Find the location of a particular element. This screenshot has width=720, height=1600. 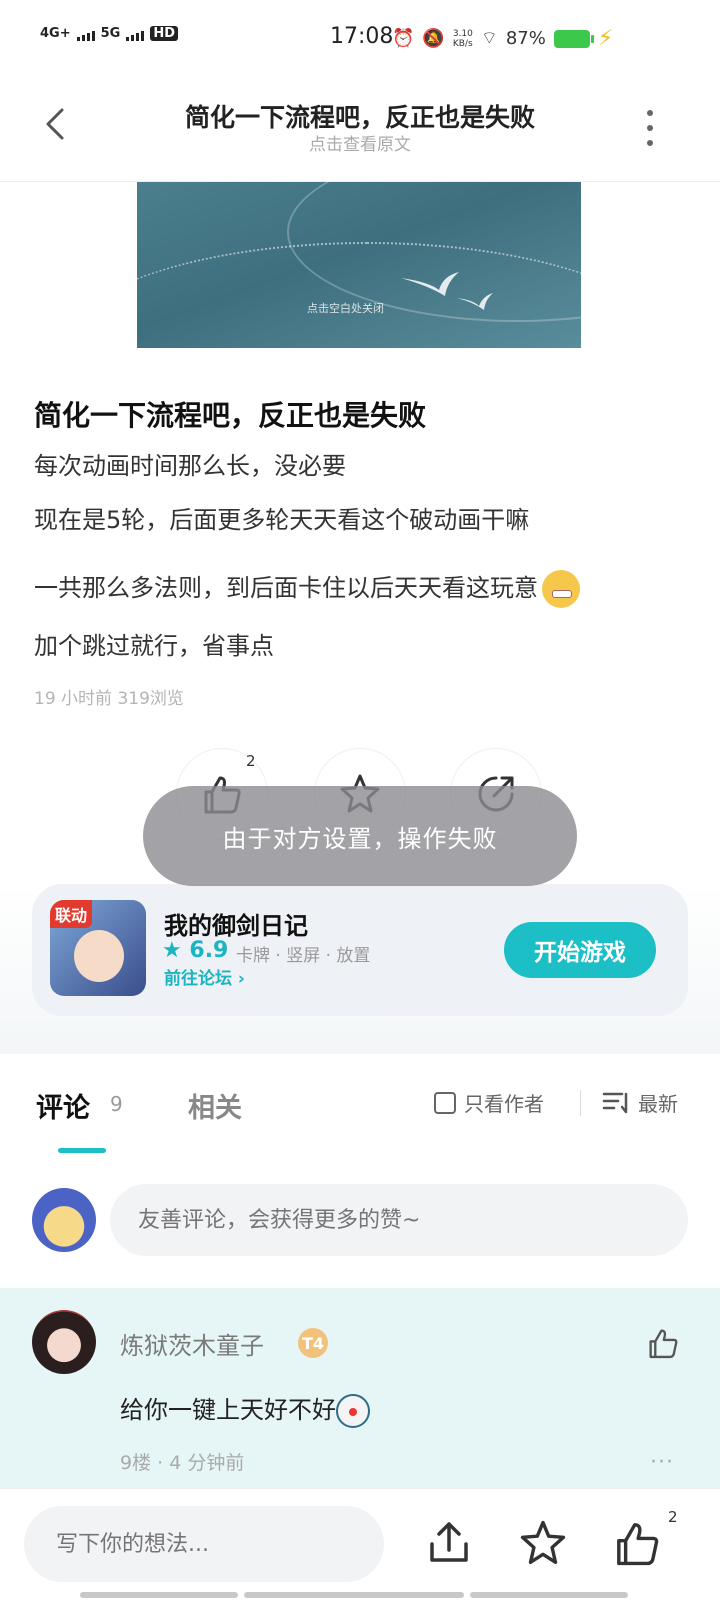

share-button is located at coordinates (449, 1543).